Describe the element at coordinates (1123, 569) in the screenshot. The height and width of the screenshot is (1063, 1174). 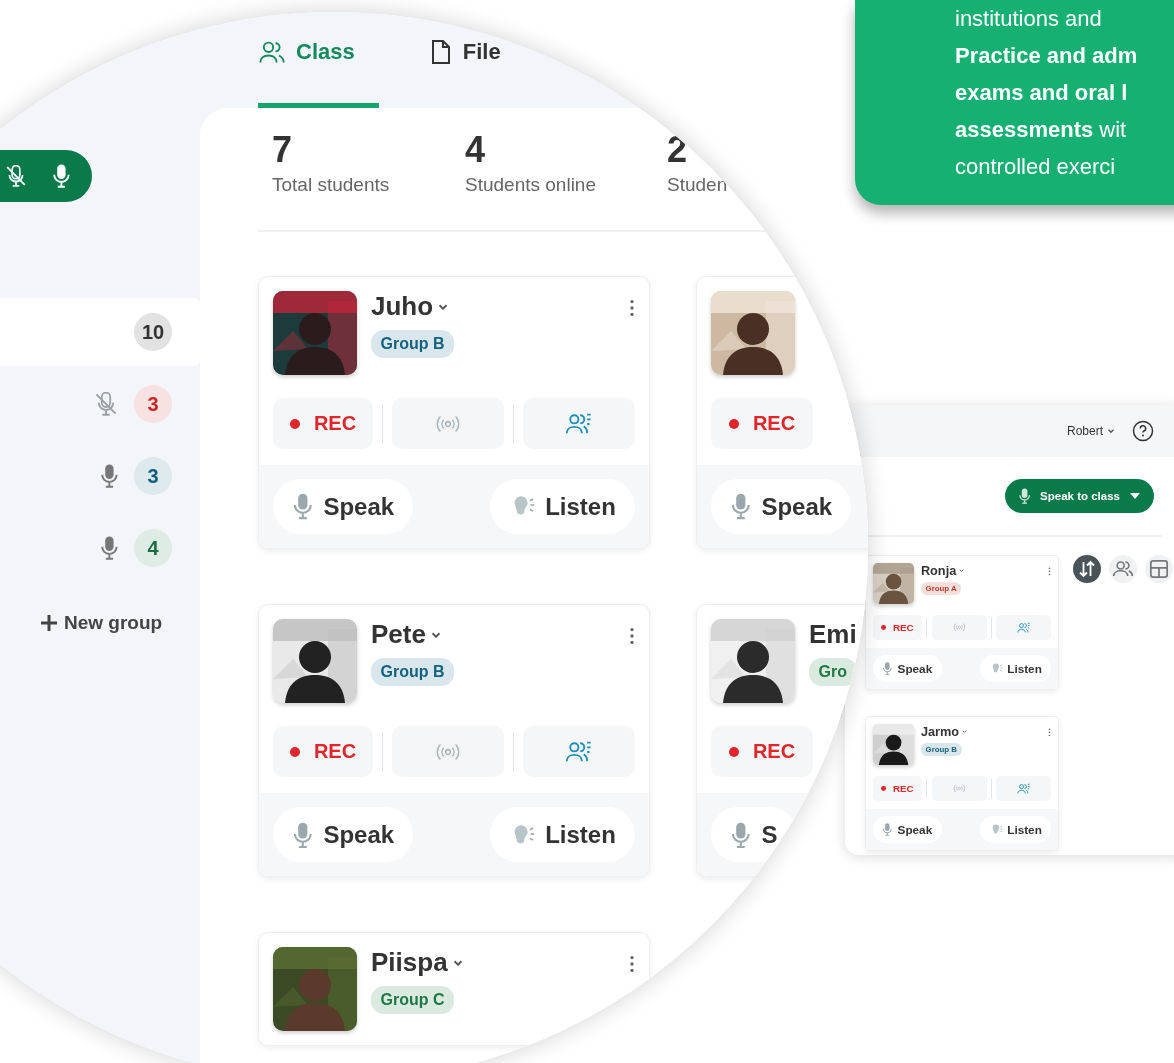
I see `people-icon` at that location.